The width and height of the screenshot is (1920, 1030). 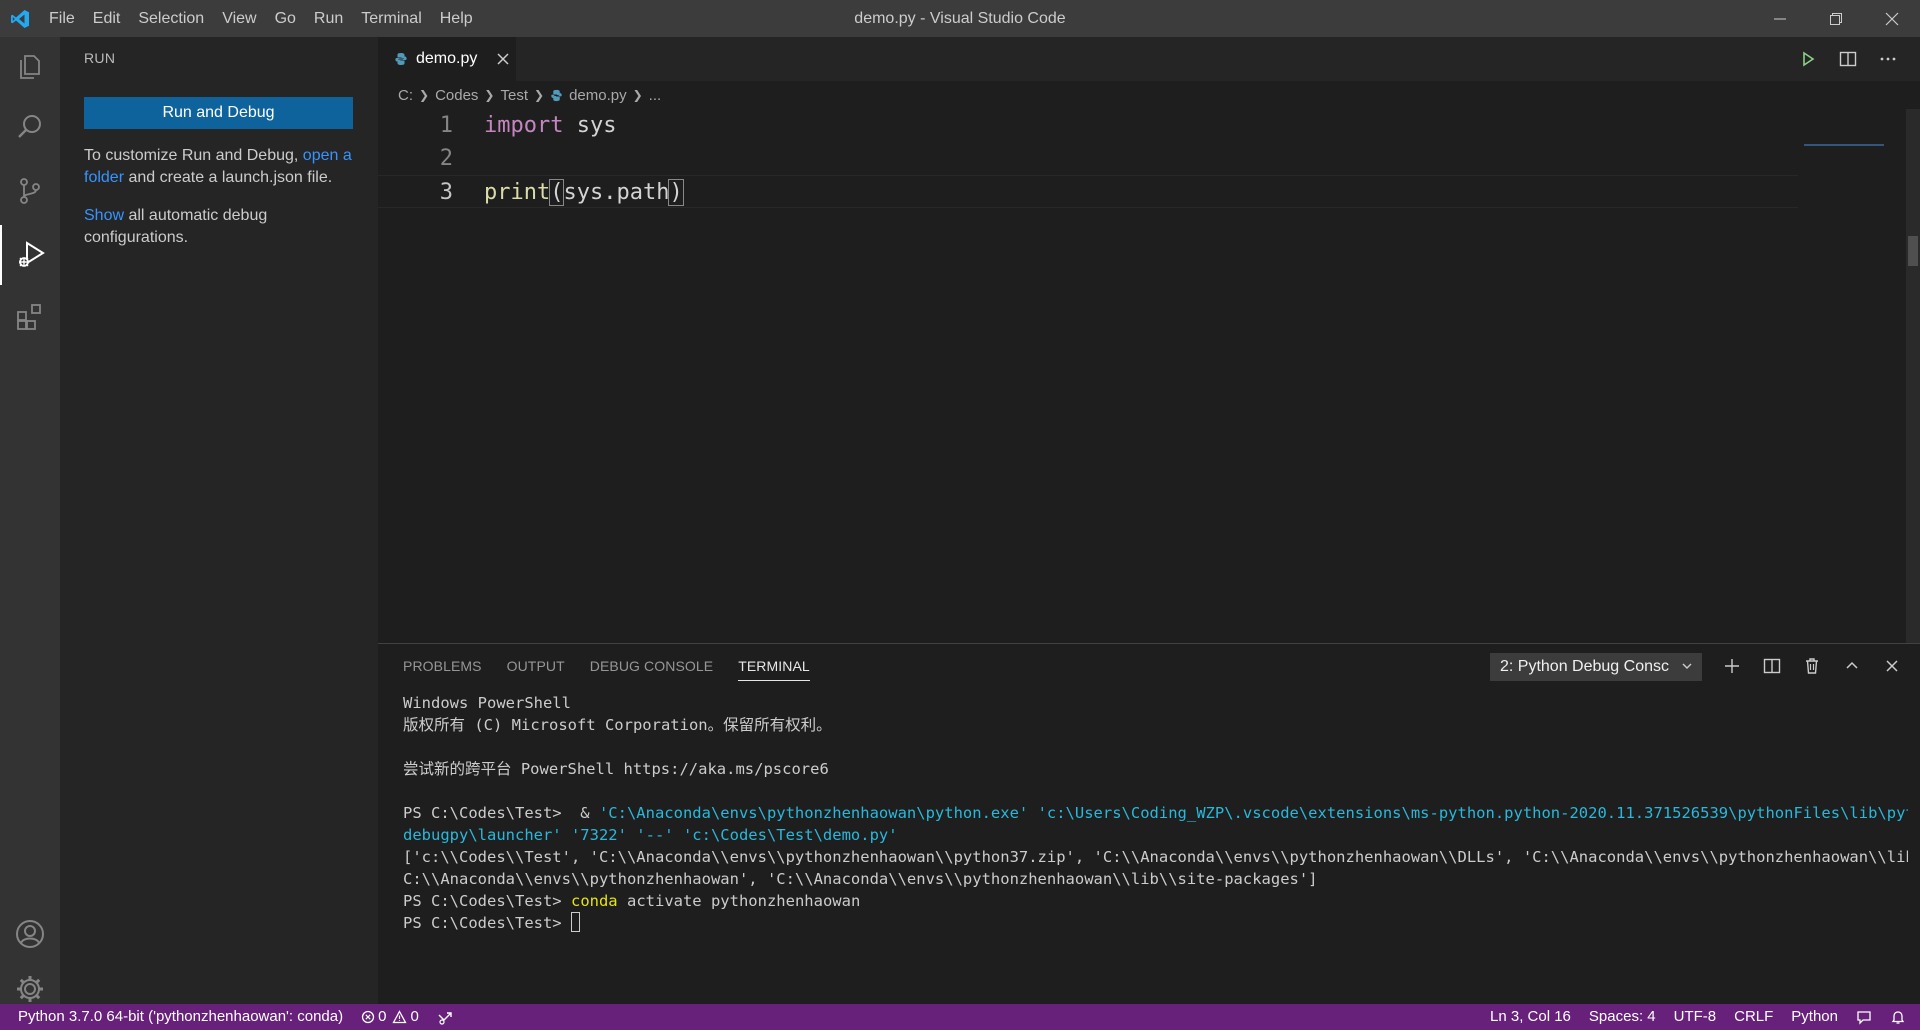 What do you see at coordinates (285, 18) in the screenshot?
I see `menu-go: Go` at bounding box center [285, 18].